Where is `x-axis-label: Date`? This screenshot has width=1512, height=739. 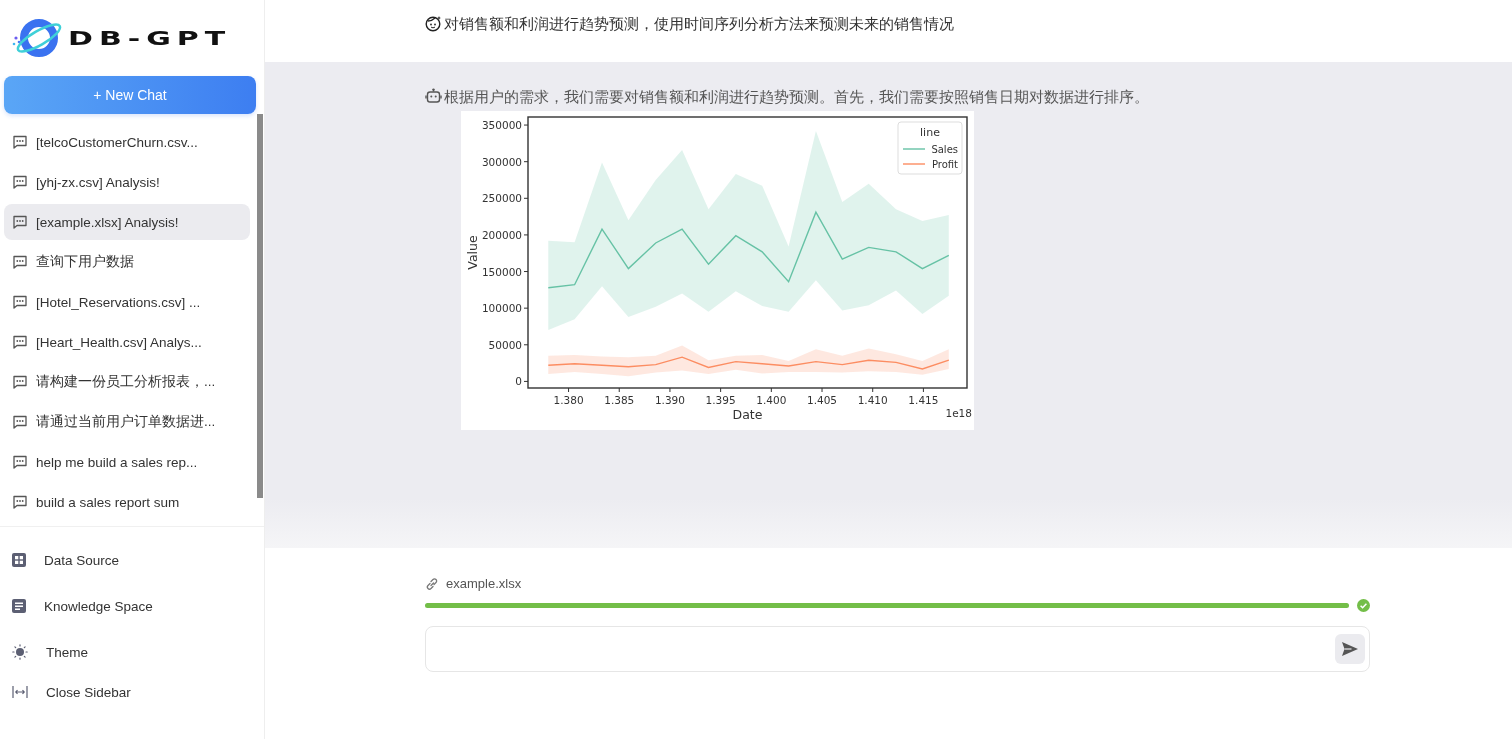
x-axis-label: Date is located at coordinates (747, 414).